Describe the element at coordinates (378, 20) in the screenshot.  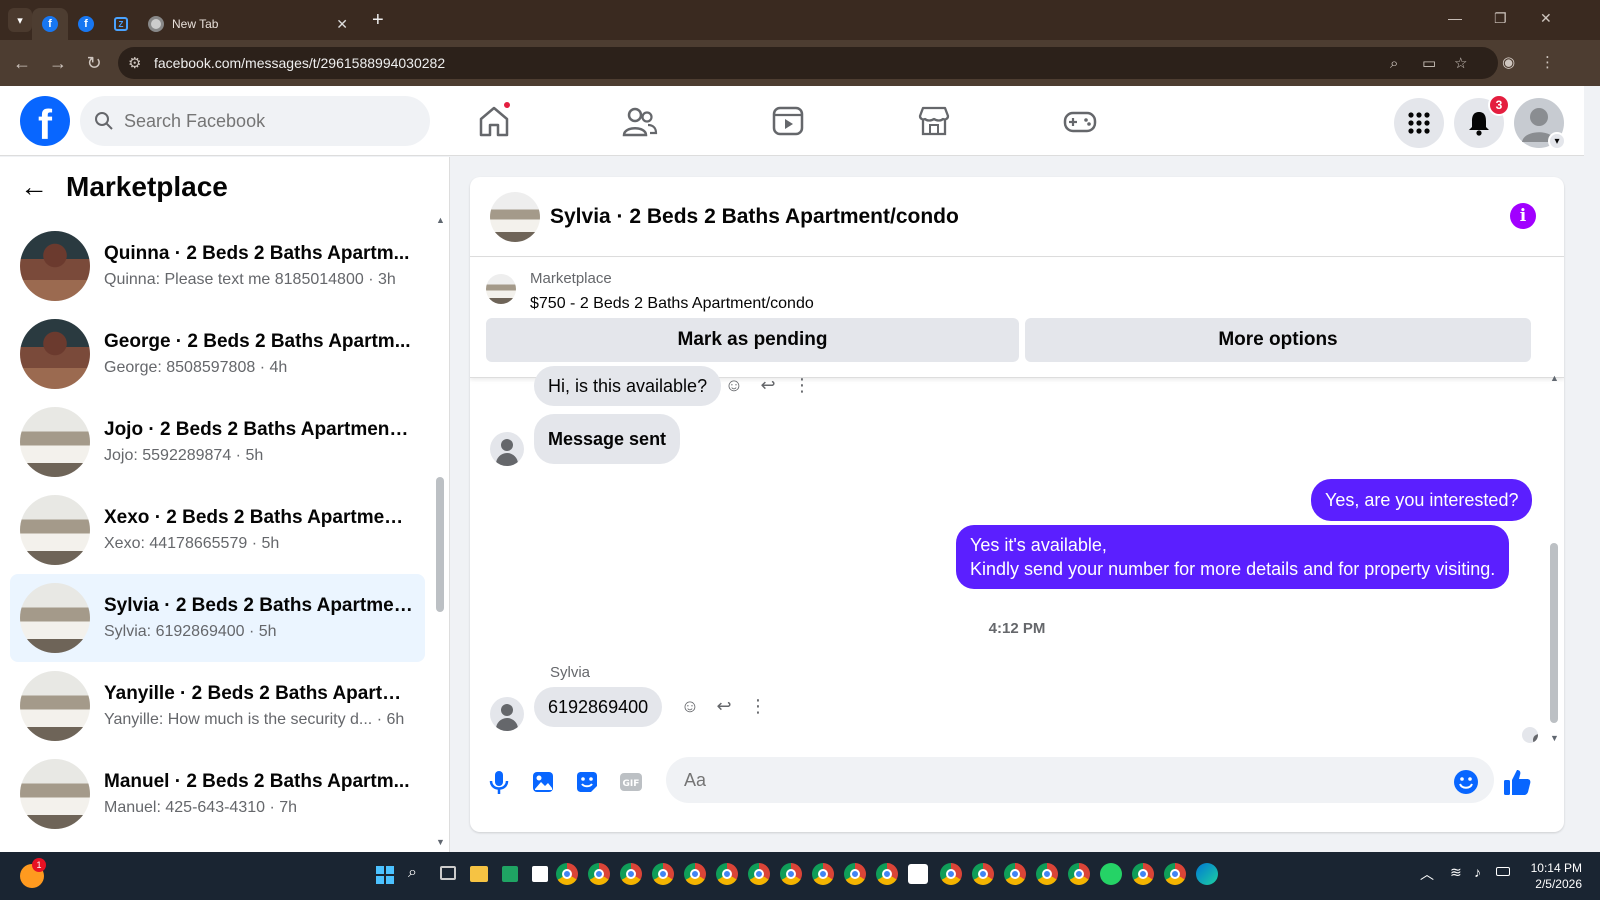
I see `new-tab-plus-icon: +` at that location.